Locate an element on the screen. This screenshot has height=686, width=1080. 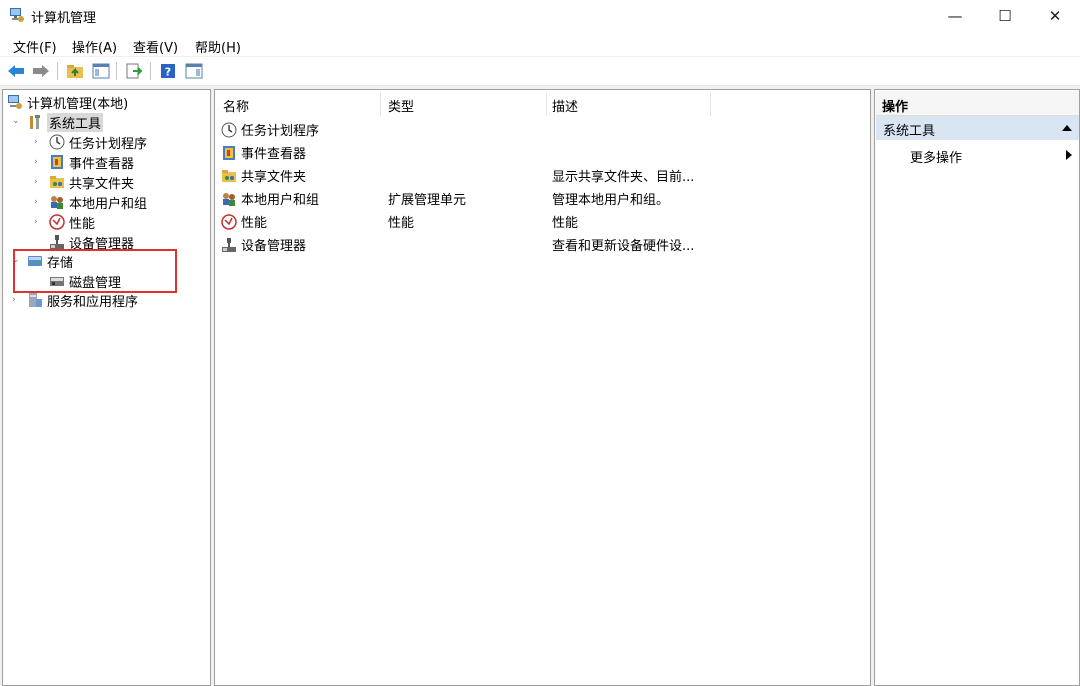
help-icon: ? is located at coordinates (168, 71).